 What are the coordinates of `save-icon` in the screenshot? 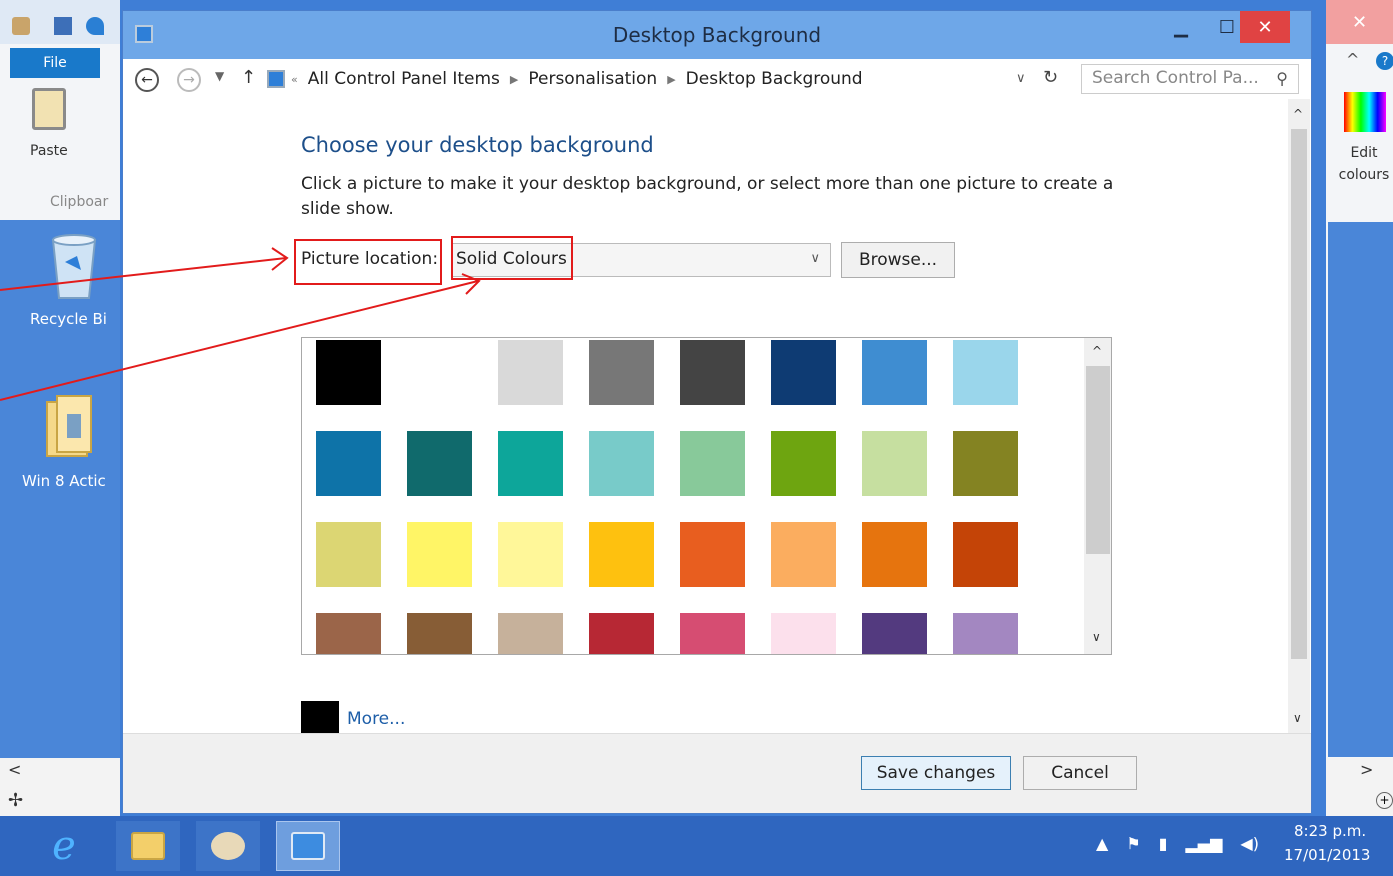 It's located at (63, 26).